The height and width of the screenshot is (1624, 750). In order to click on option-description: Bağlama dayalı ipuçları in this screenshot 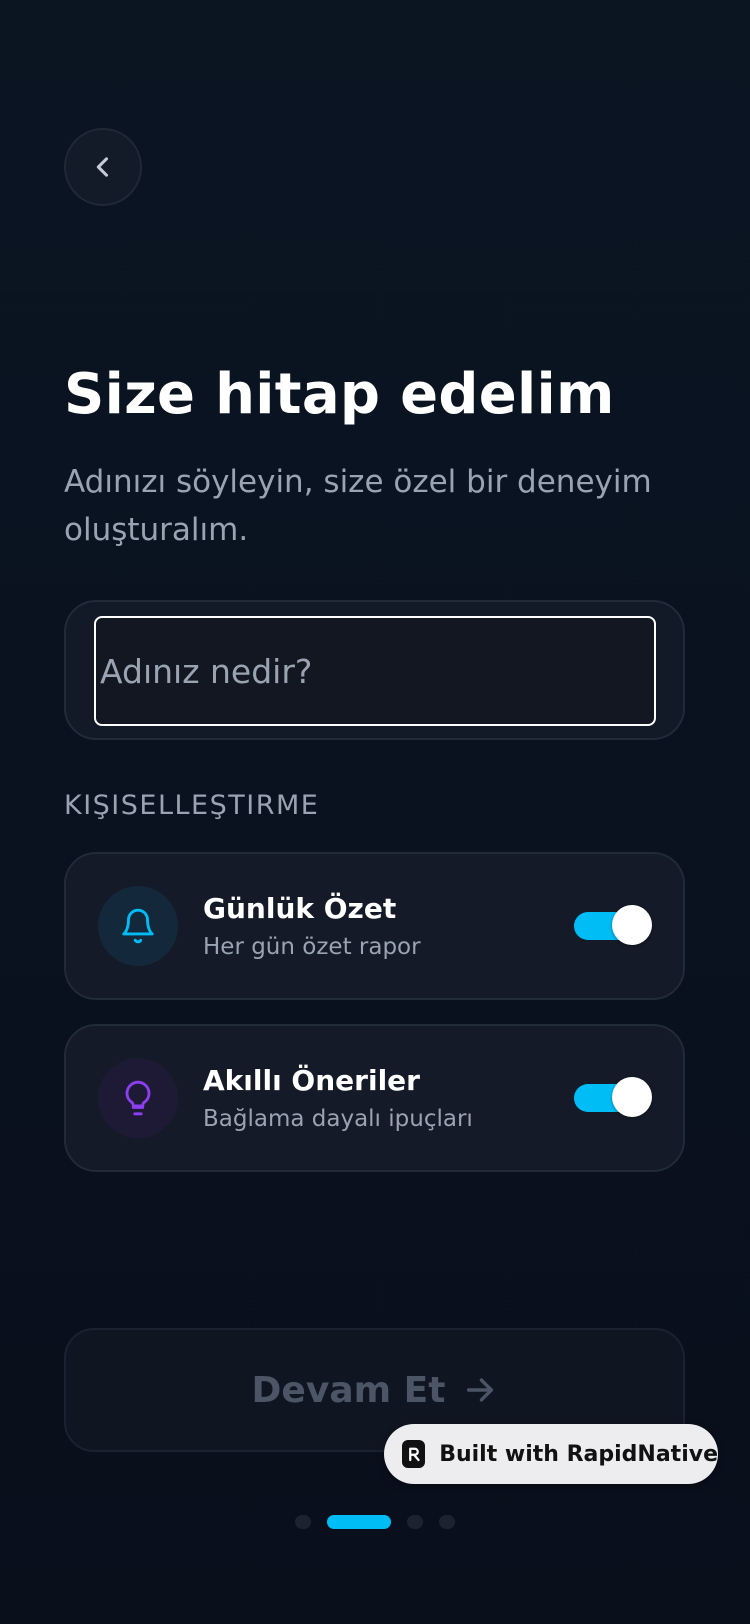, I will do `click(338, 1119)`.